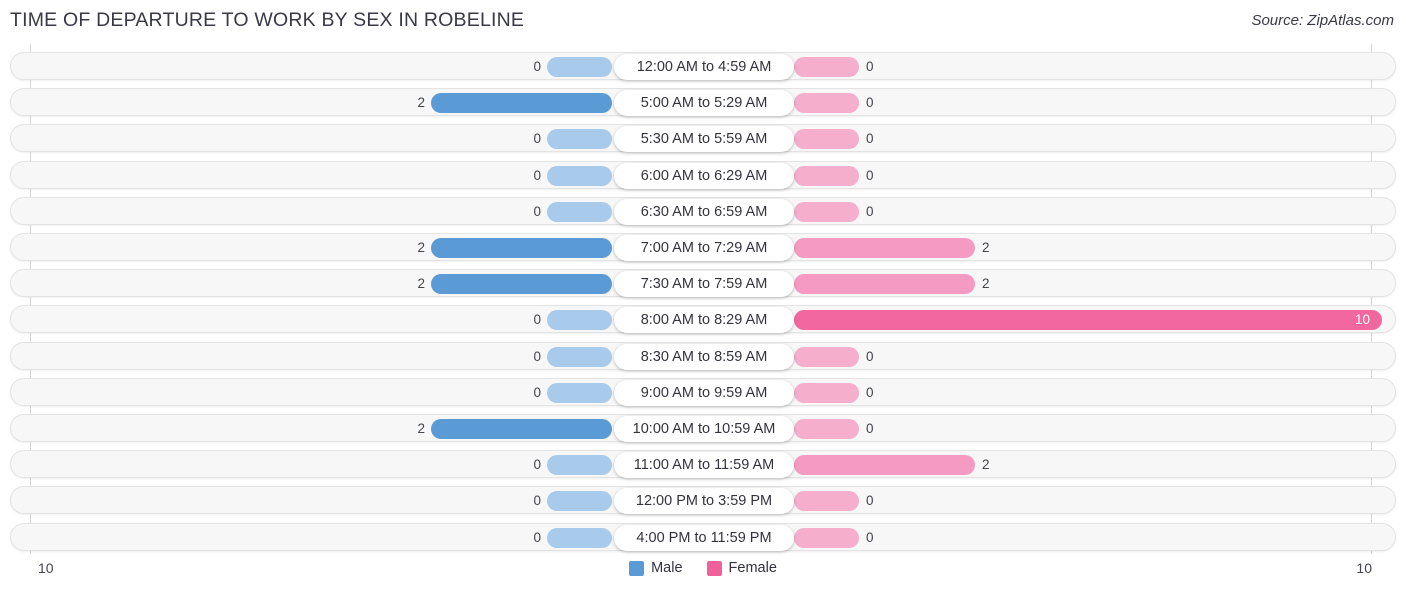 This screenshot has height=594, width=1406. I want to click on chart-row: 0 0 12:00 AM to 4:59 AM, so click(703, 66).